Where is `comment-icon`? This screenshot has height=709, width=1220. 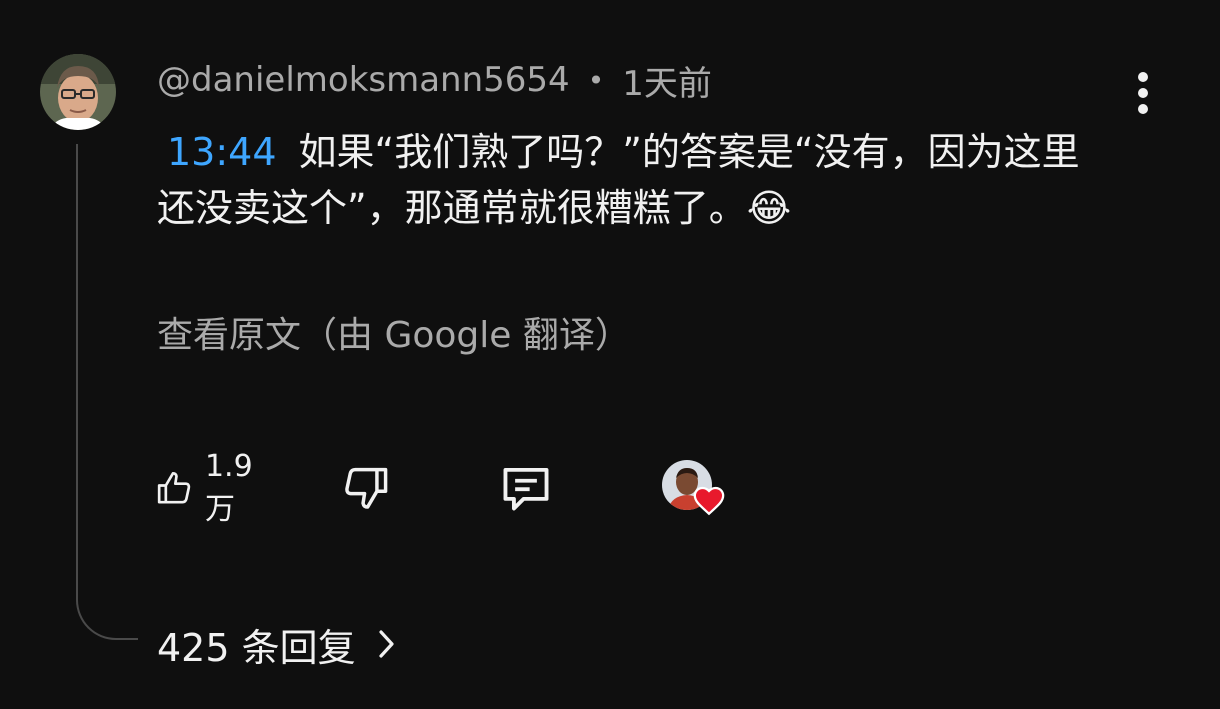
comment-icon is located at coordinates (526, 489).